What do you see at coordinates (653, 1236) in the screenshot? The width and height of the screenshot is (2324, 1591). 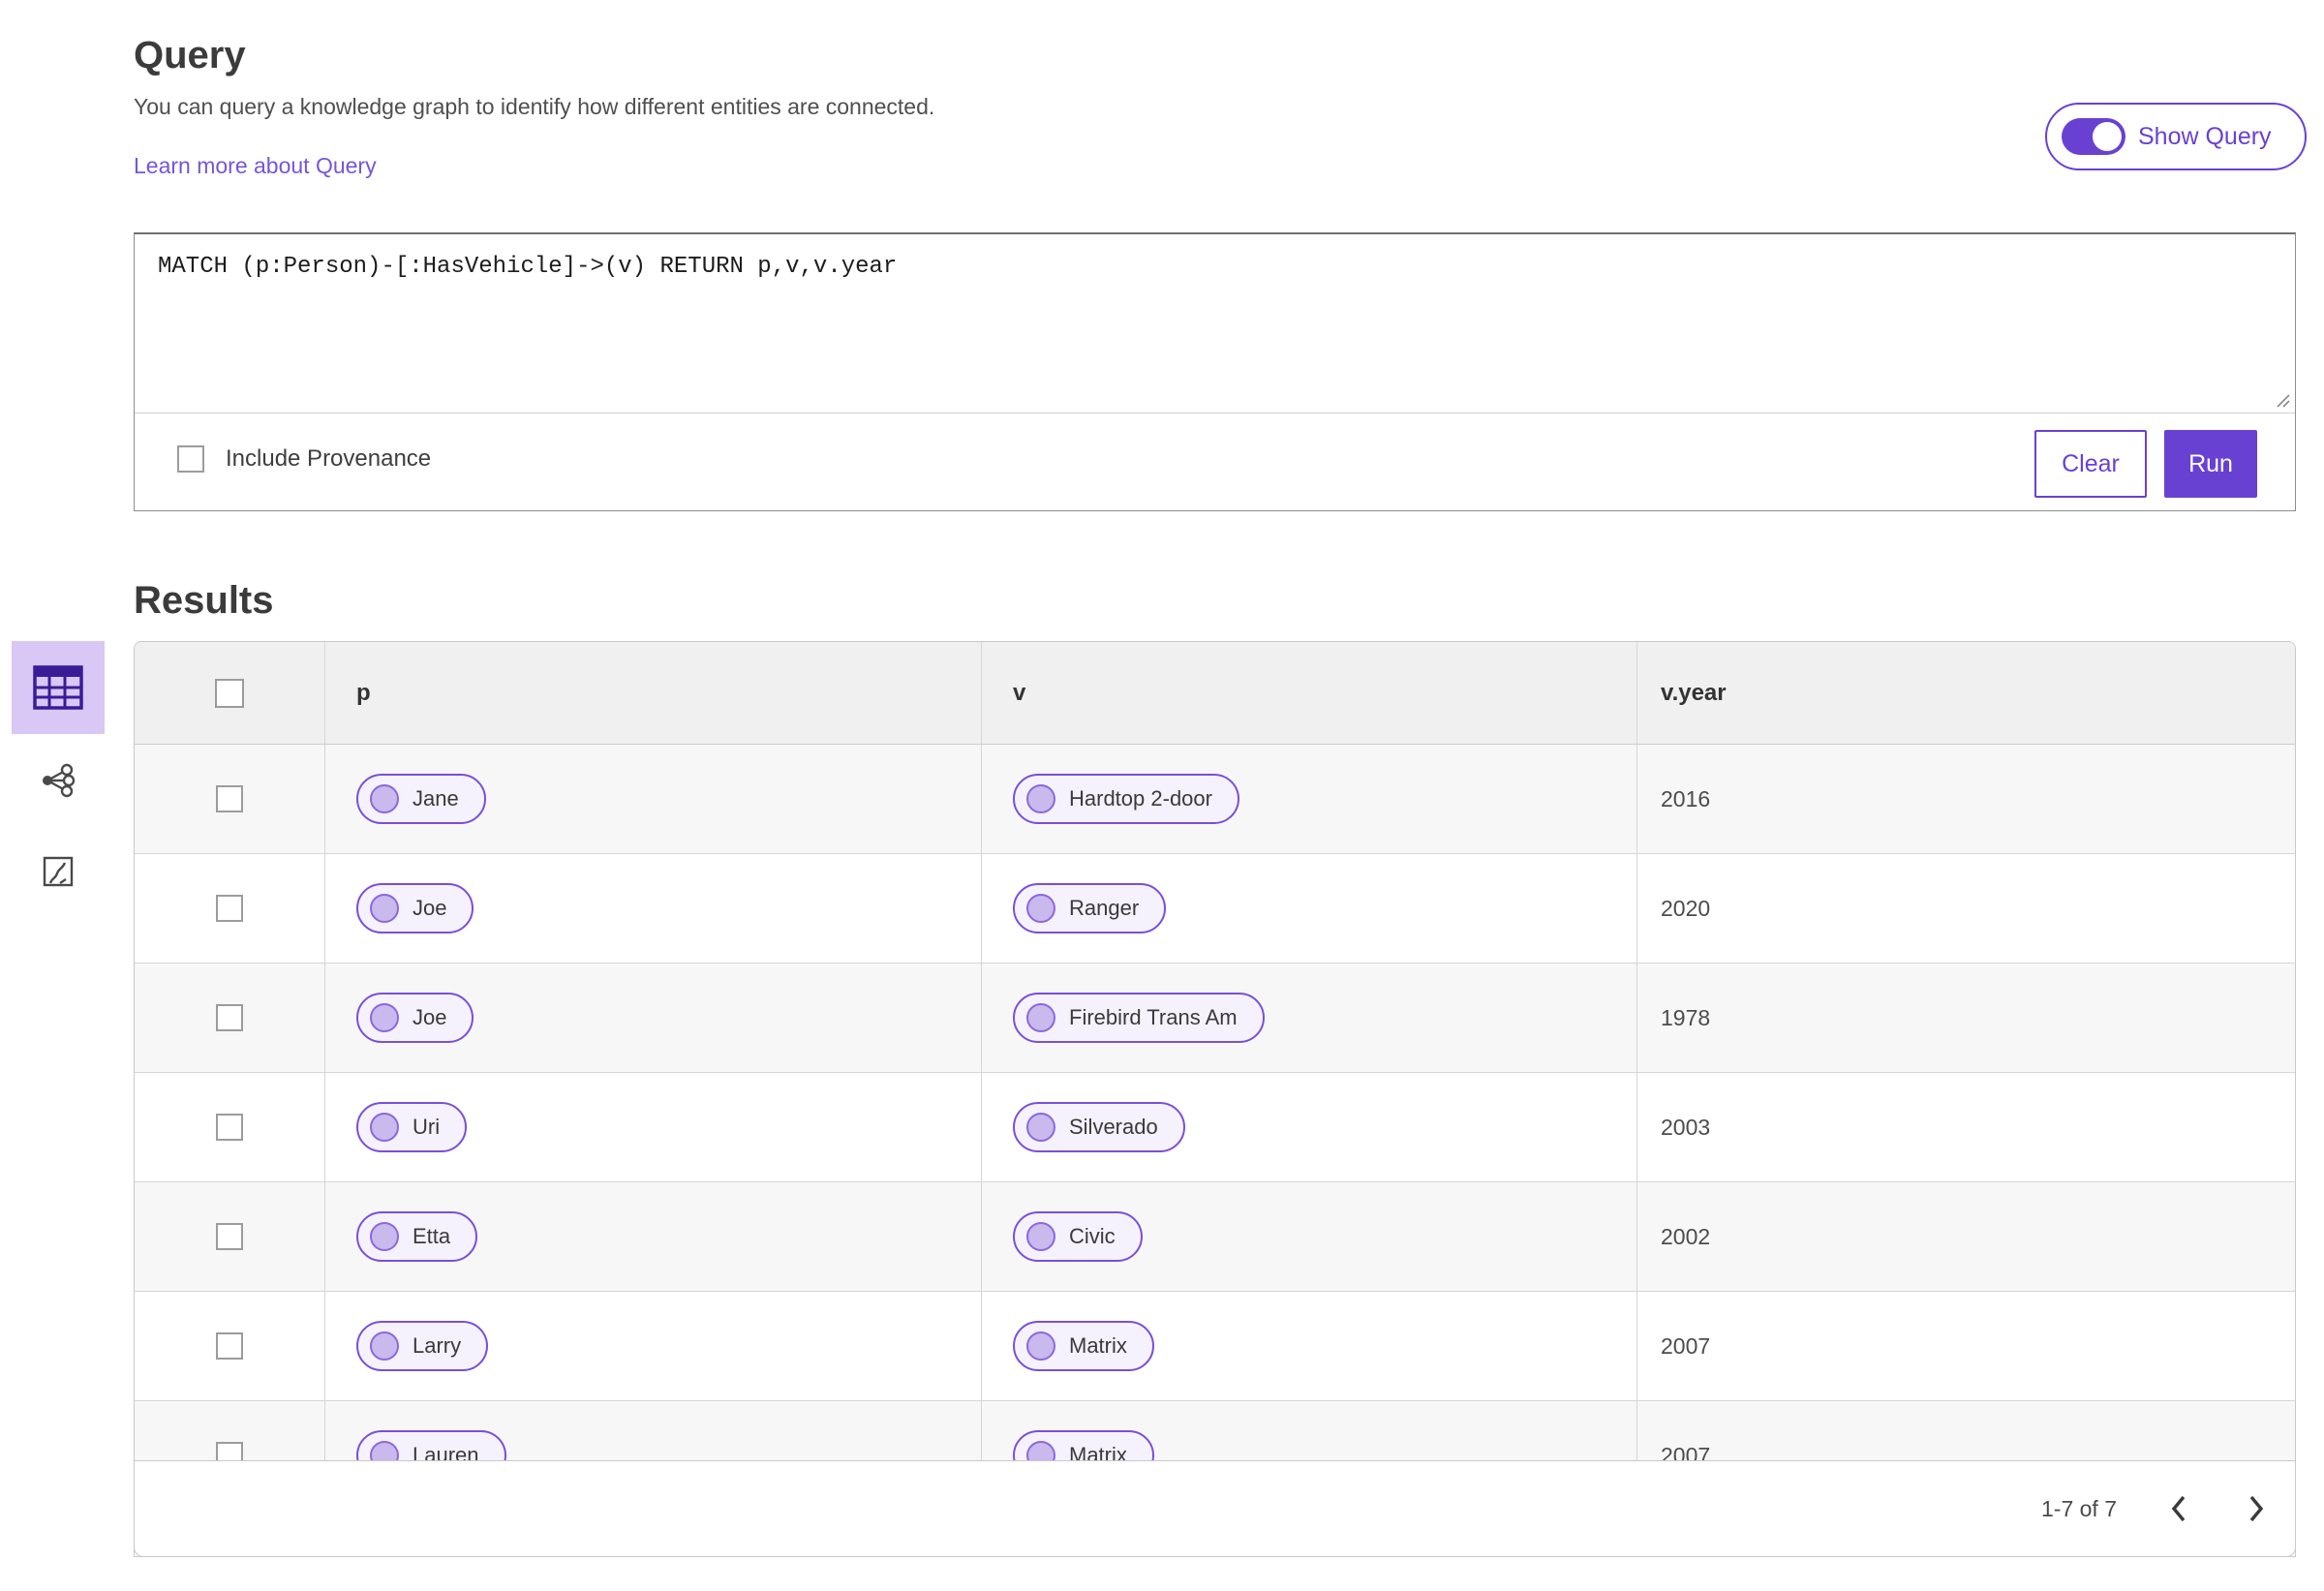 I see `p-cell: Etta` at bounding box center [653, 1236].